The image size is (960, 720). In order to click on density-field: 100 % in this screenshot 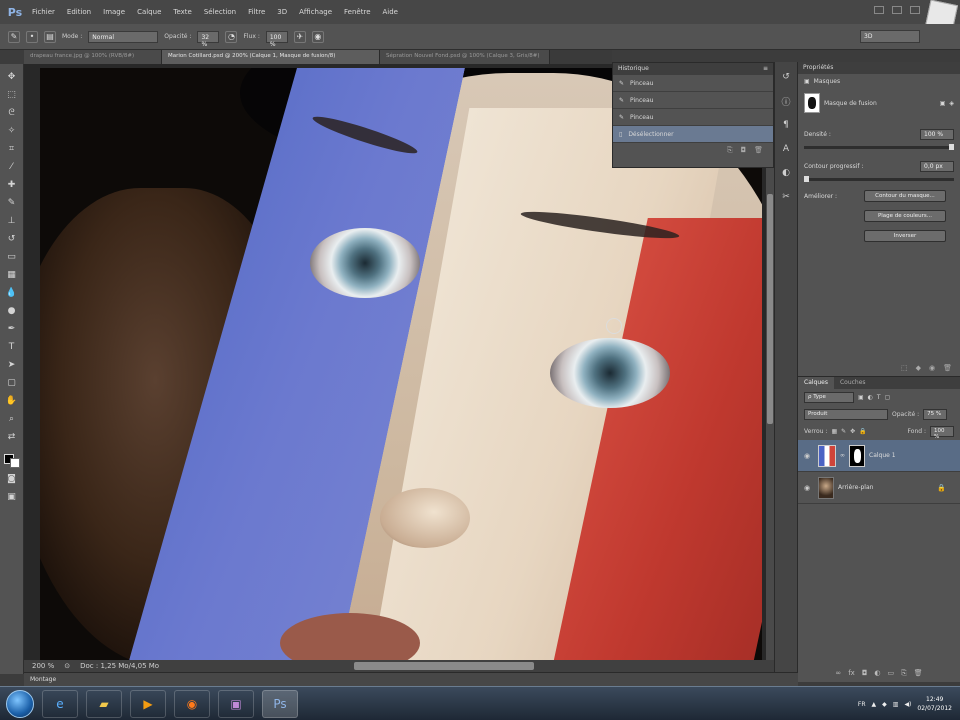, I will do `click(937, 134)`.